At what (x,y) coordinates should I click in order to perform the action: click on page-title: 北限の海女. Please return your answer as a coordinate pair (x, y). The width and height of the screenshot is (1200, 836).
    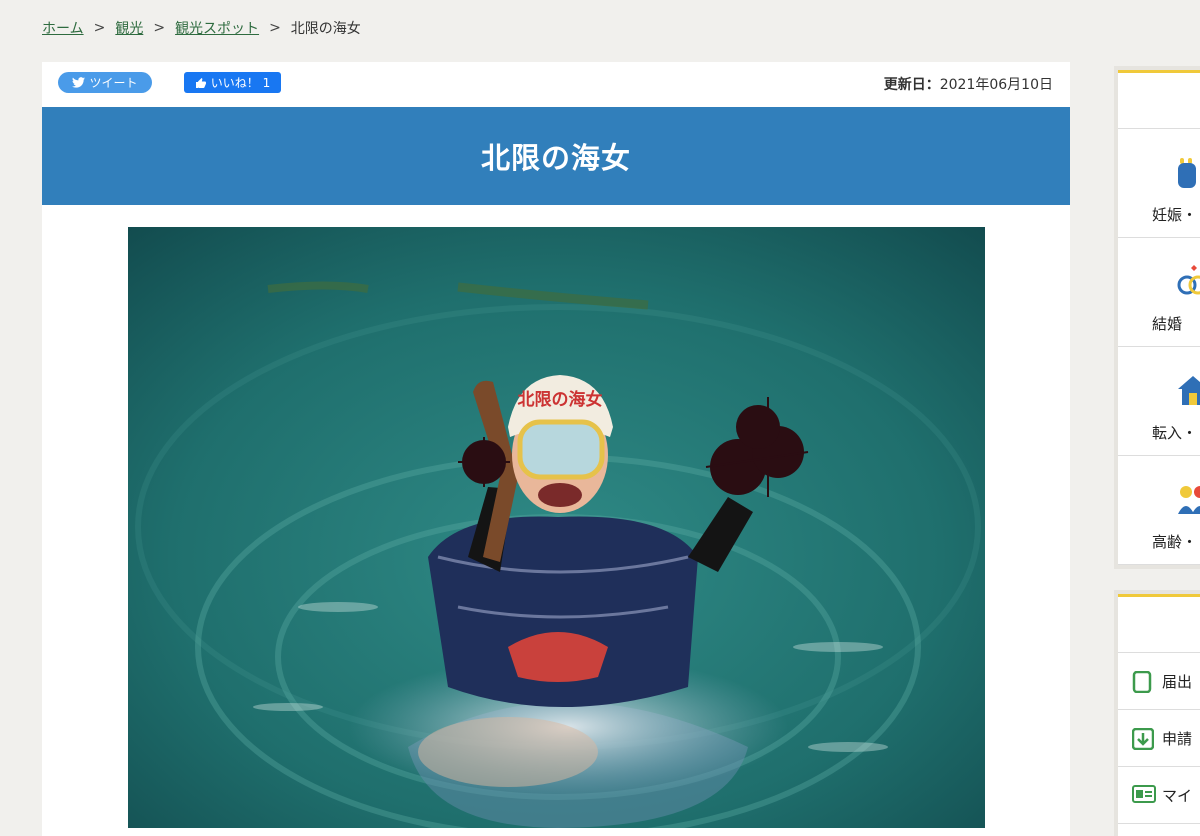
    Looking at the image, I should click on (555, 158).